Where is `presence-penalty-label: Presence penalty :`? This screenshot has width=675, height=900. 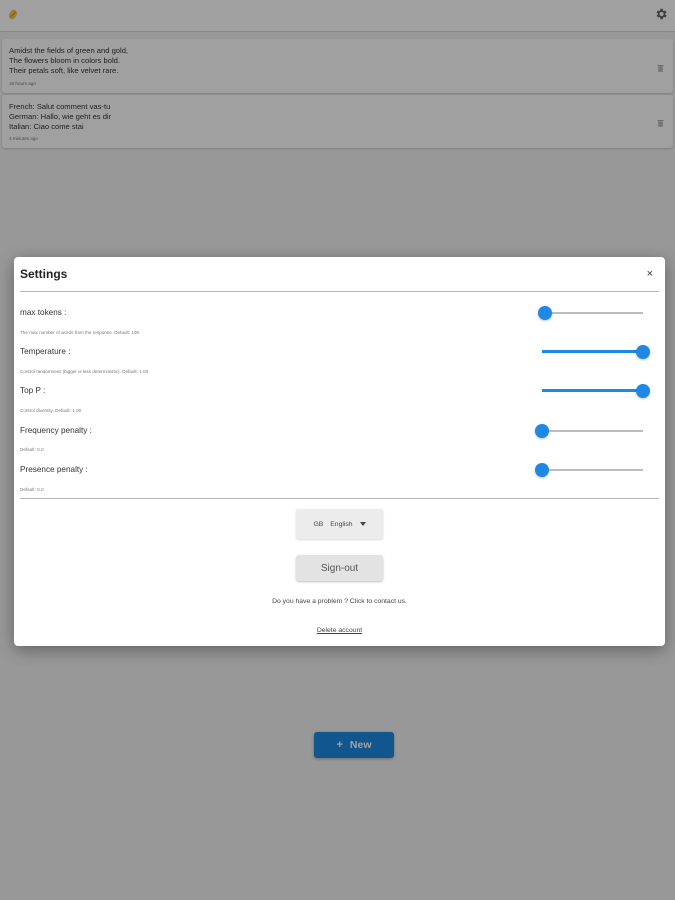
presence-penalty-label: Presence penalty : is located at coordinates (54, 469).